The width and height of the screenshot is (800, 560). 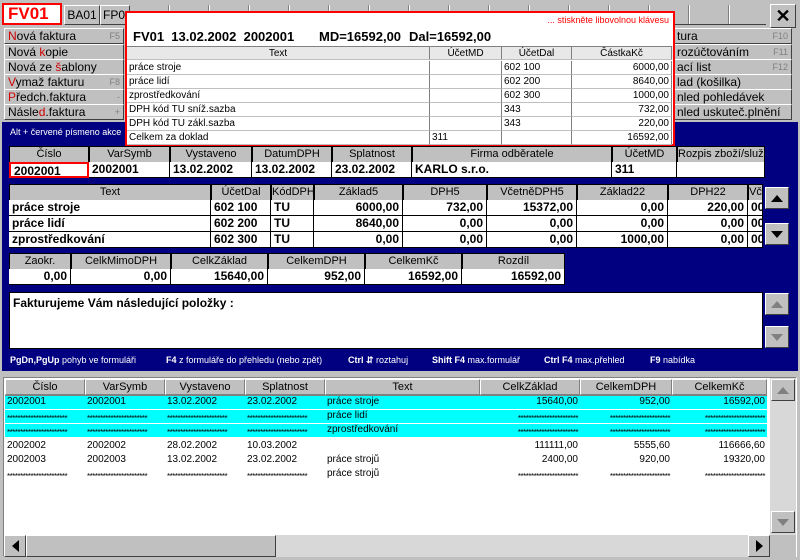 I want to click on note-area: Fakturujeme Vám následující položky :, so click(x=386, y=320).